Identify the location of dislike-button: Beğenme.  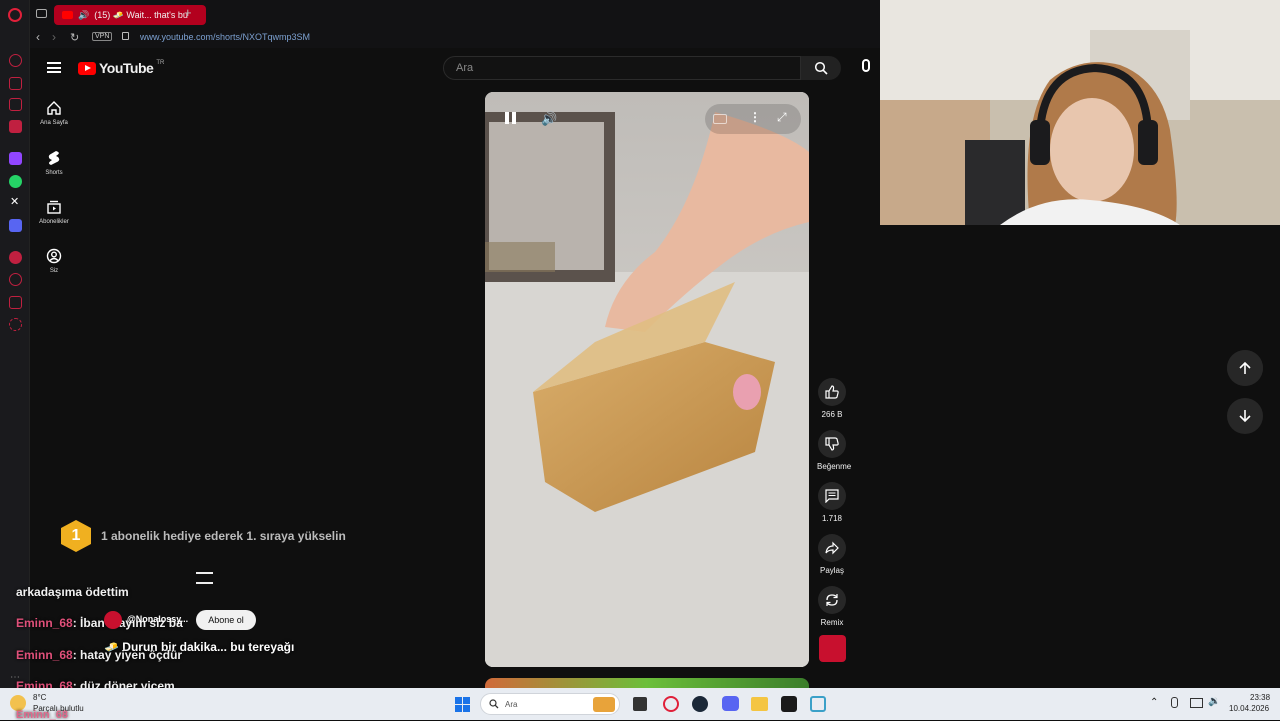
(834, 450).